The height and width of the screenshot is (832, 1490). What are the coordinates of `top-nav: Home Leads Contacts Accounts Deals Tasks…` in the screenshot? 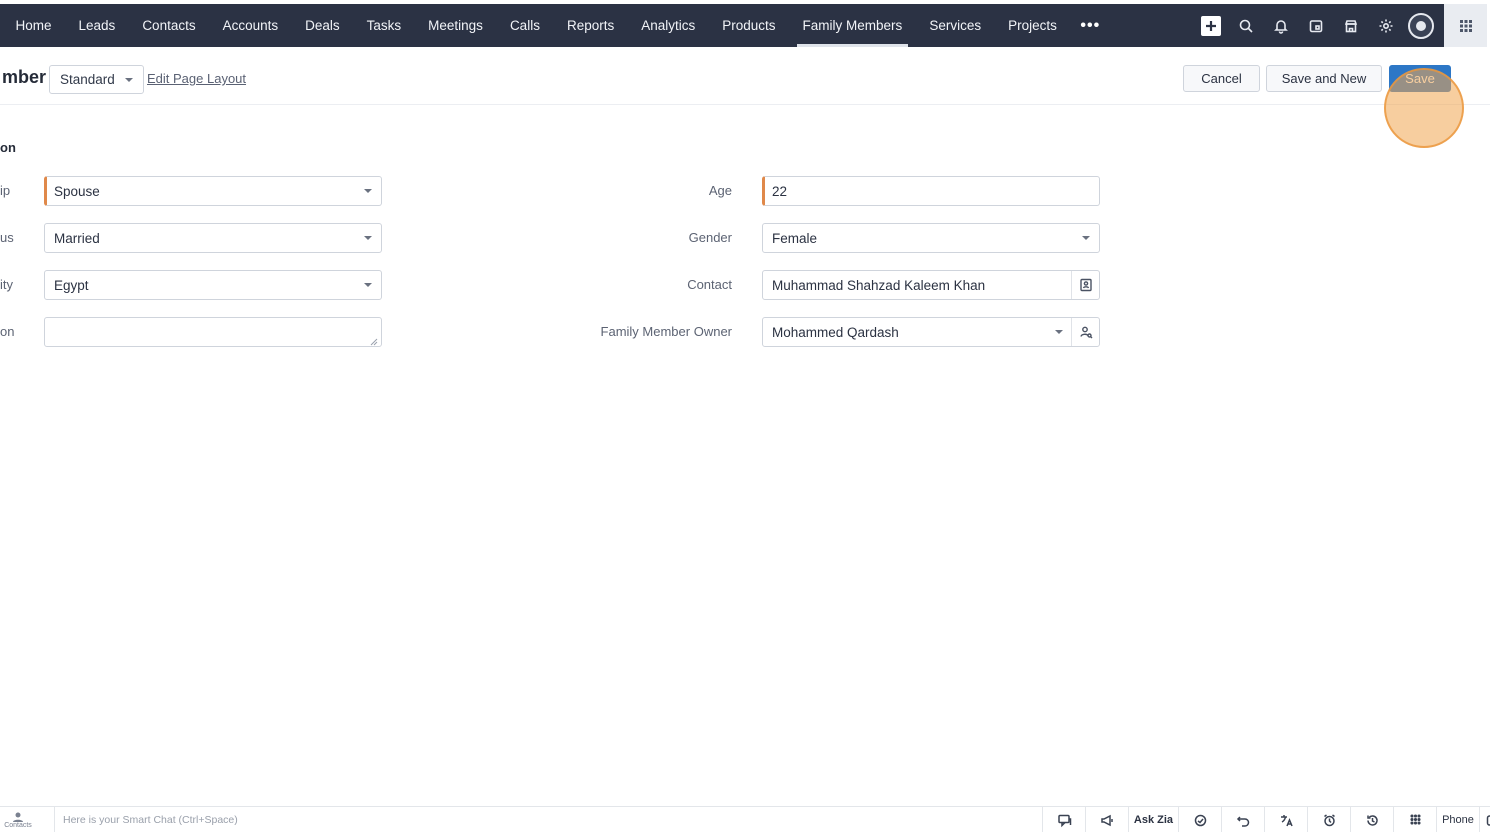 It's located at (743, 25).